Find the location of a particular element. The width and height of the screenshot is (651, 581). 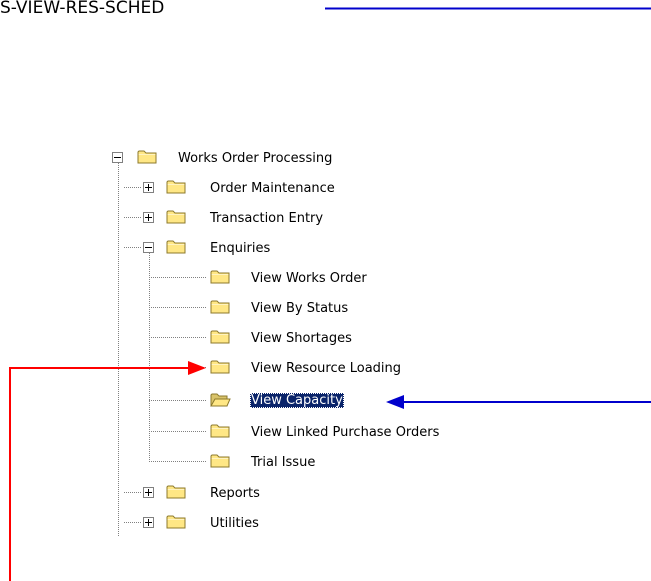

tree-node-works-order-processing: Works Order Processing is located at coordinates (255, 158).